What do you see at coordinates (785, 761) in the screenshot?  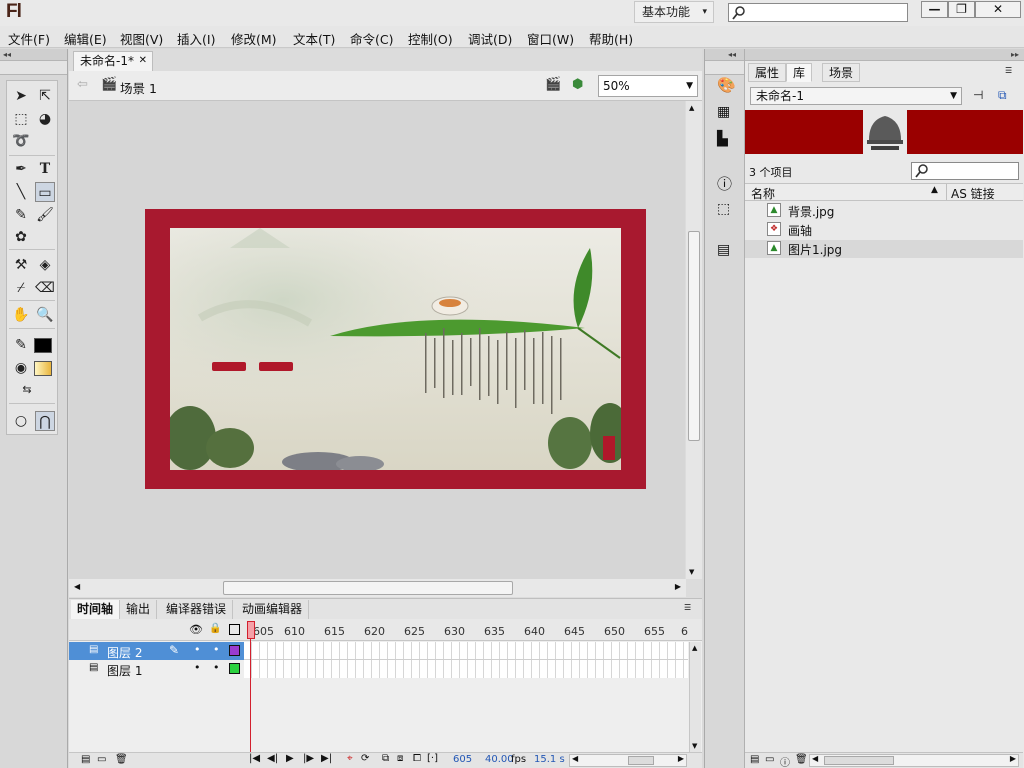 I see `properties-icon: ⓘ` at bounding box center [785, 761].